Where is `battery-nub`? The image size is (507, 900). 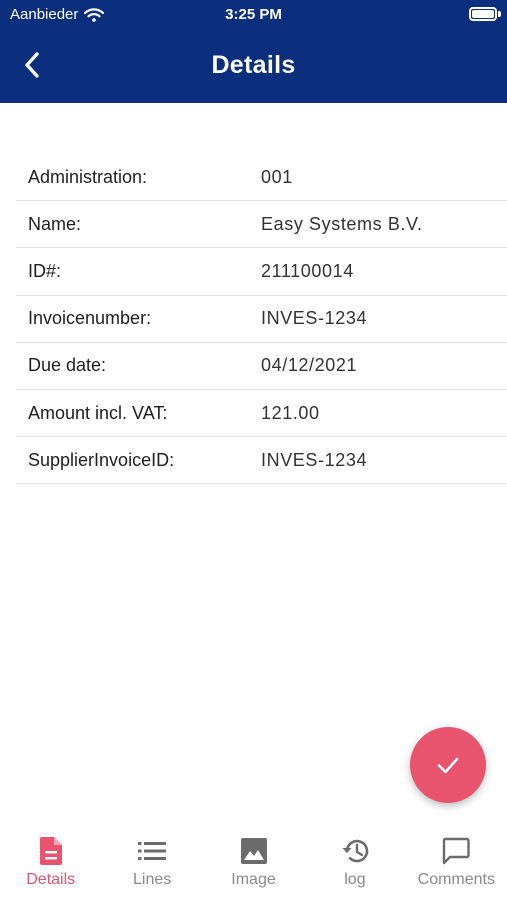
battery-nub is located at coordinates (499, 14).